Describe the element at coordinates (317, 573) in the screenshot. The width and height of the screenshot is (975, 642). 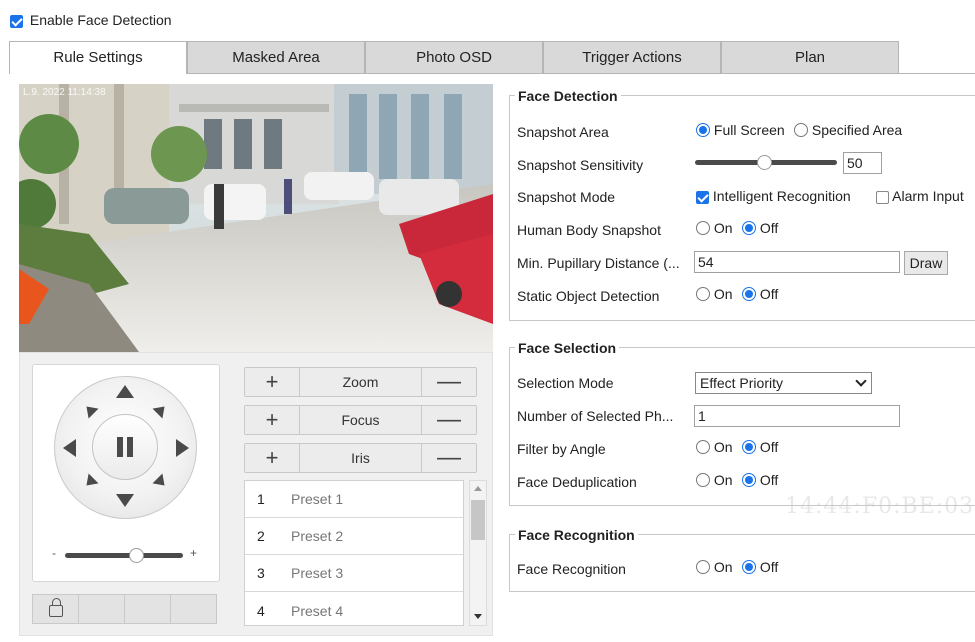
I see `preset-name: Preset 3` at that location.